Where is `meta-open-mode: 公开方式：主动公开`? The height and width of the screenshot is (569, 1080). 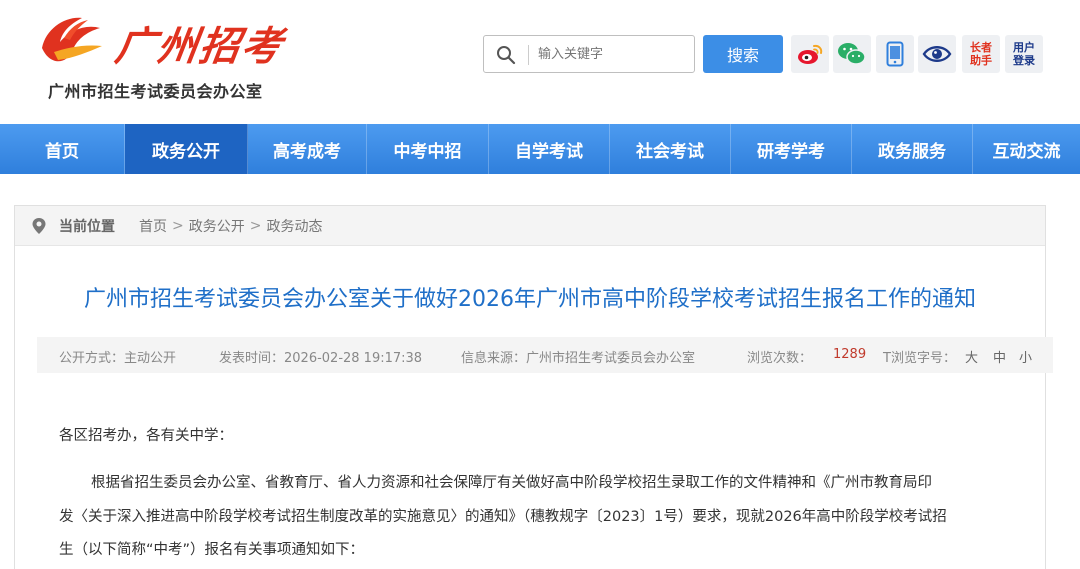 meta-open-mode: 公开方式：主动公开 is located at coordinates (118, 358).